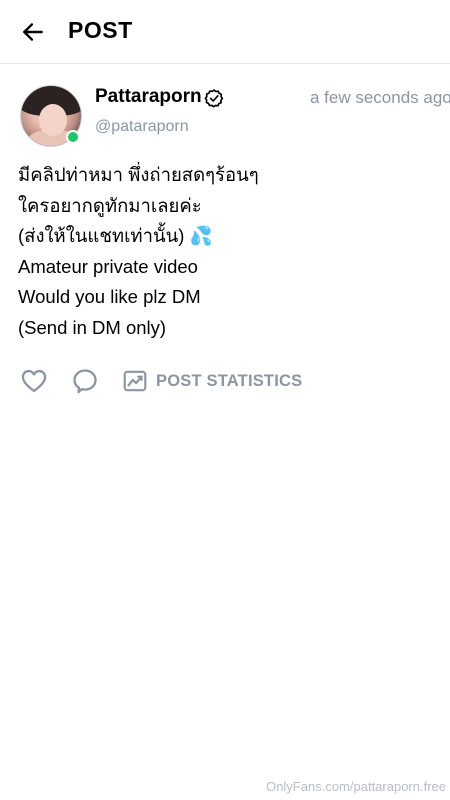 This screenshot has height=800, width=450. Describe the element at coordinates (142, 127) in the screenshot. I see `author-username: @pataraporn` at that location.